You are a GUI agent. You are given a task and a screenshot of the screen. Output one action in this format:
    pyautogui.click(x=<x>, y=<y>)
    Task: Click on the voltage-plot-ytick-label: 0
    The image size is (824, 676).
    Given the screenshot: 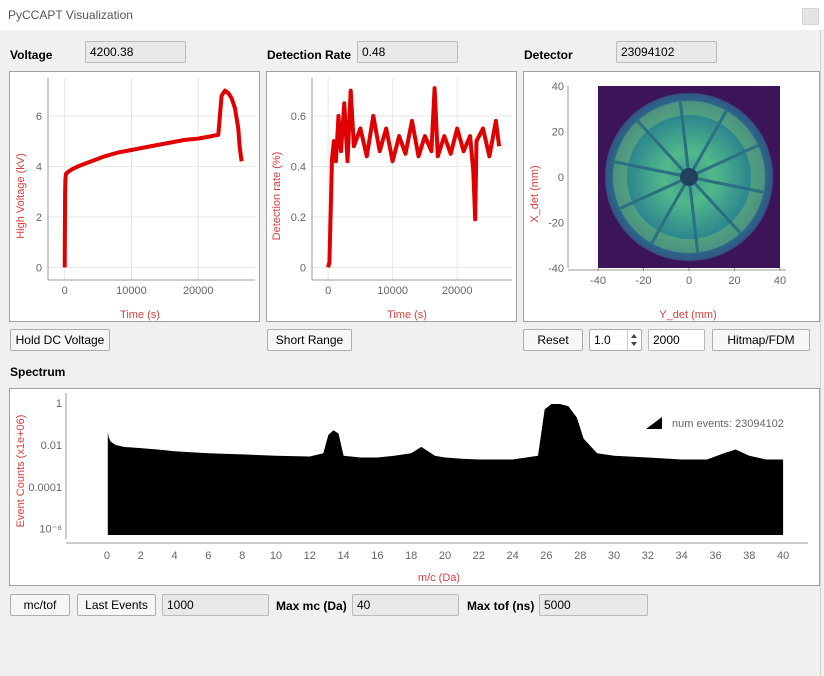 What is the action you would take?
    pyautogui.click(x=39, y=268)
    